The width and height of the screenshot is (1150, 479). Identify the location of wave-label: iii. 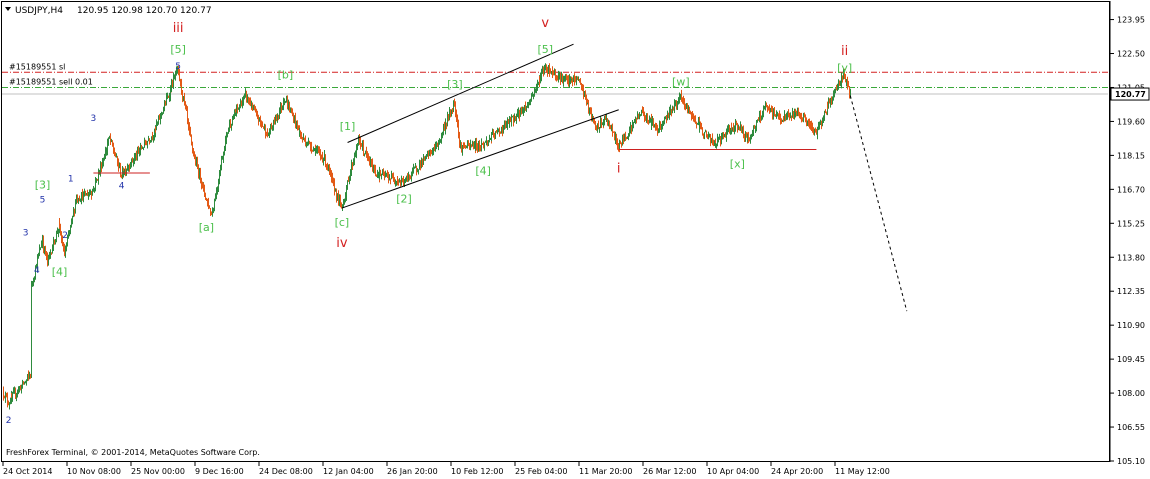
(178, 28).